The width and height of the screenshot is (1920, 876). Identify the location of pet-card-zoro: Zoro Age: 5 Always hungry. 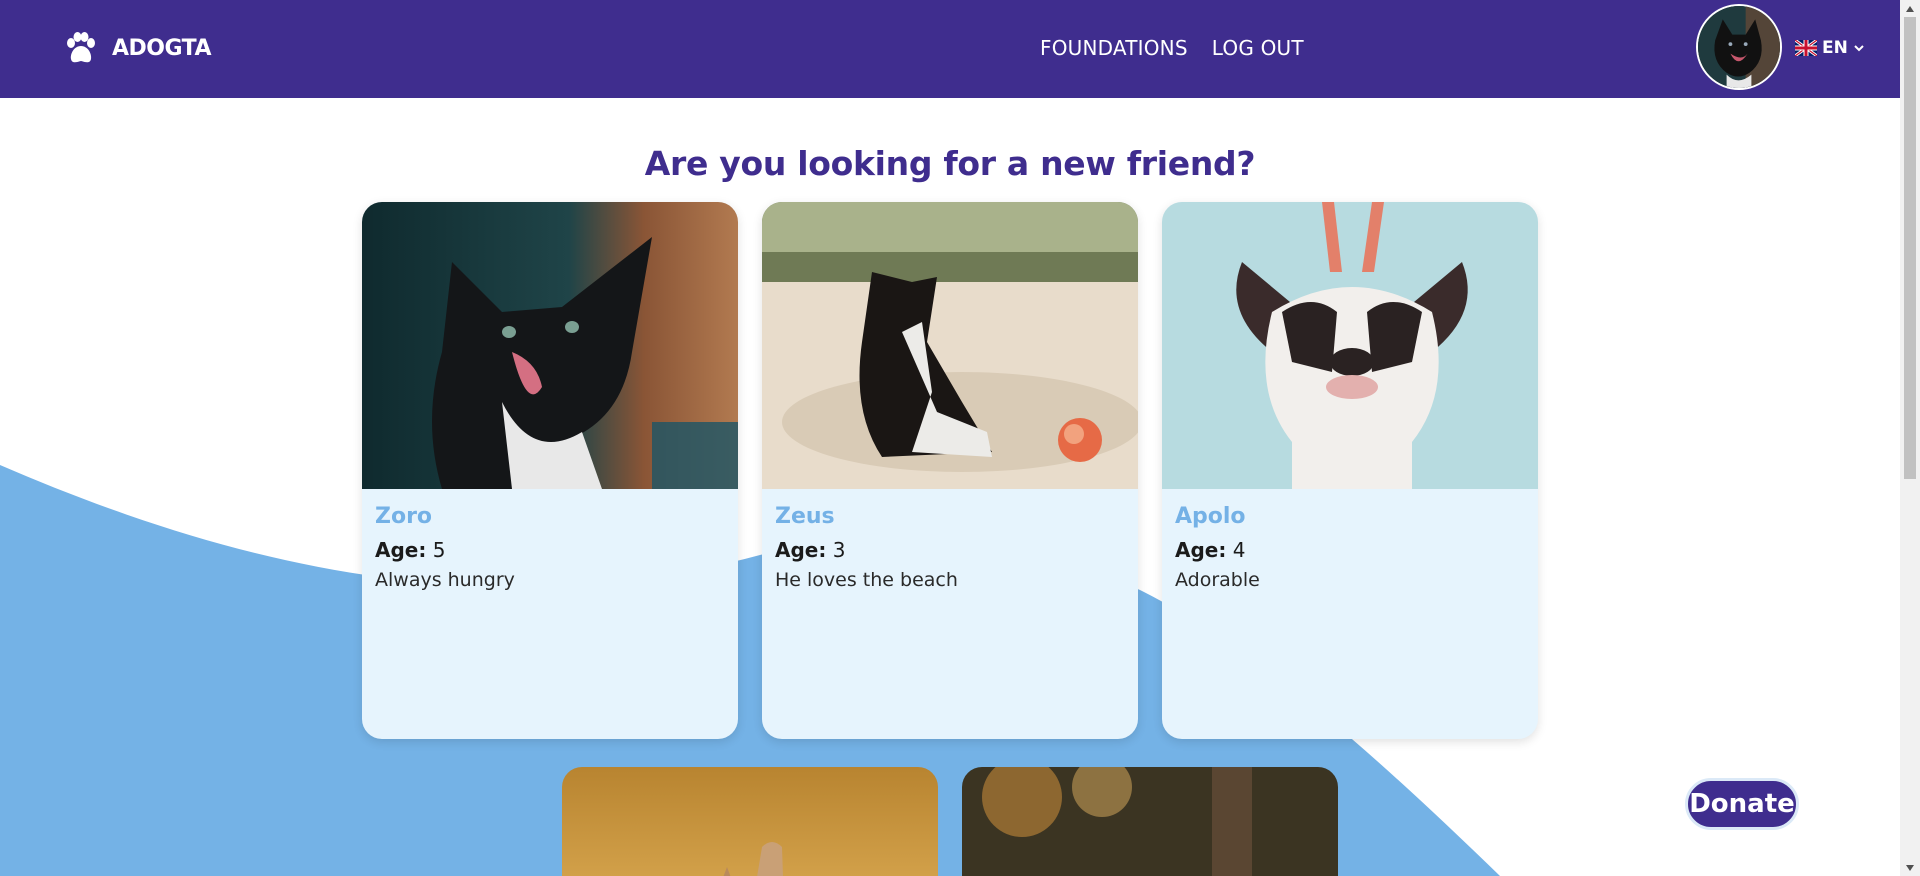
(550, 470).